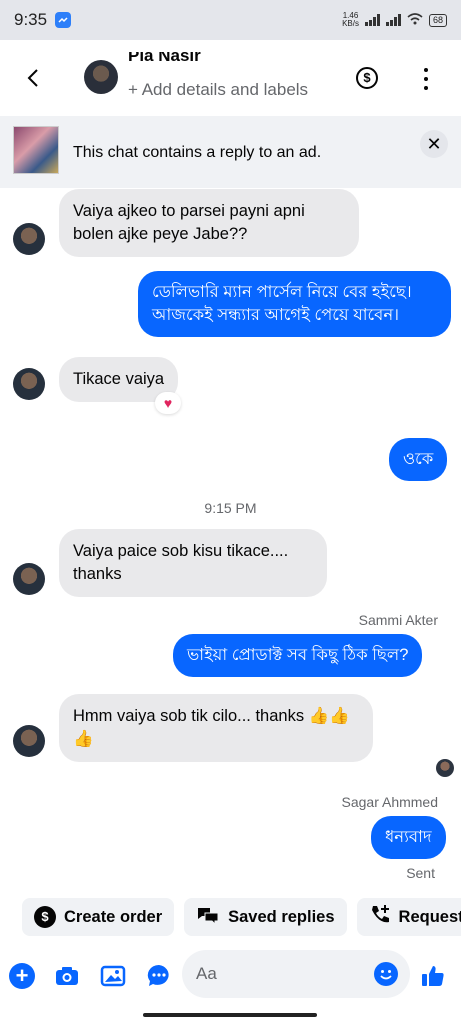  Describe the element at coordinates (230, 975) in the screenshot. I see `composer-bar: + Aa` at that location.